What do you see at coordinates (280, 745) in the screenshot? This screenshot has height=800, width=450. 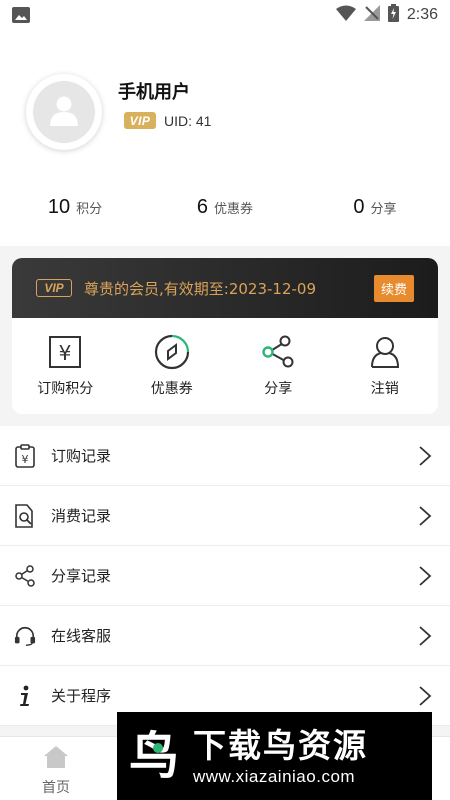 I see `watermark-title: 下载鸟资源` at bounding box center [280, 745].